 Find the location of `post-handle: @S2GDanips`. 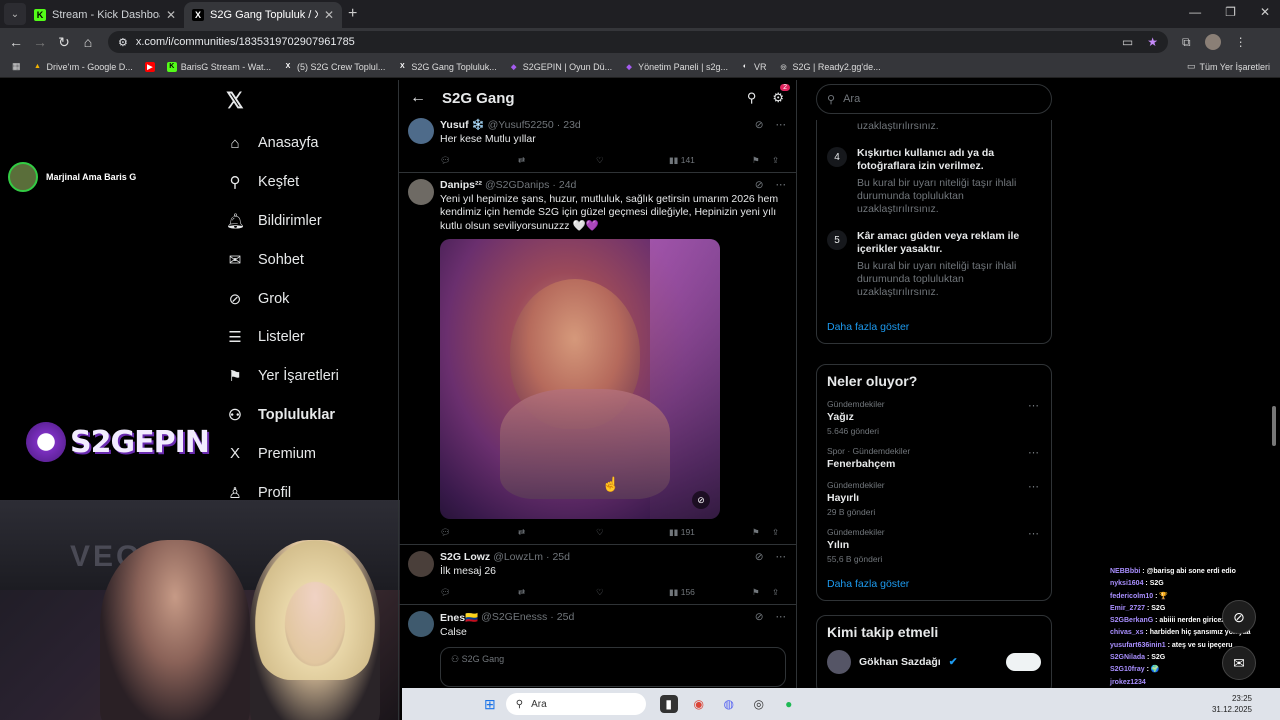

post-handle: @S2GDanips is located at coordinates (517, 185).